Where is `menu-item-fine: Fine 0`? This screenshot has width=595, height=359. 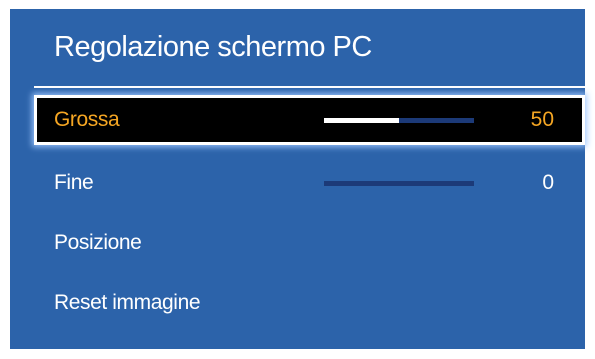
menu-item-fine: Fine 0 is located at coordinates (309, 183).